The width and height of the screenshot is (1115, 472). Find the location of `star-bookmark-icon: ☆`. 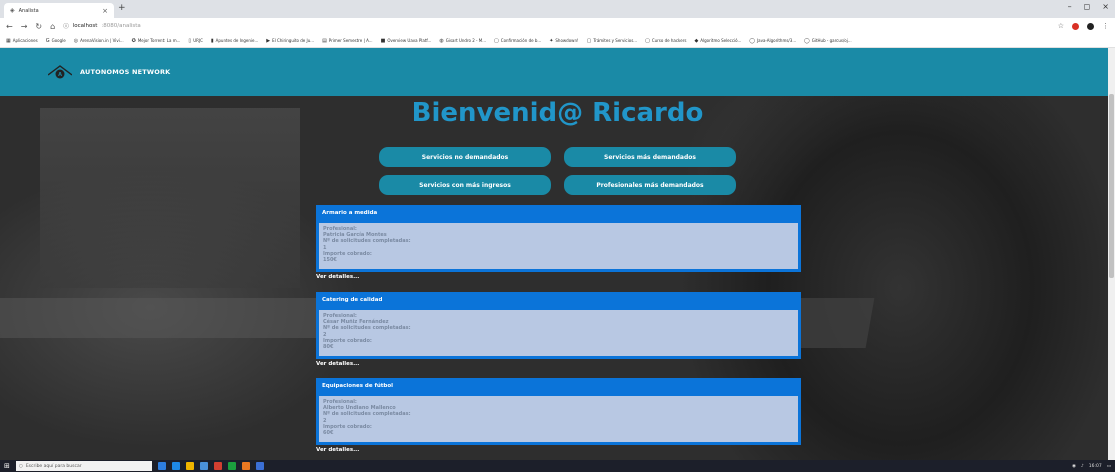

star-bookmark-icon: ☆ is located at coordinates (1061, 26).